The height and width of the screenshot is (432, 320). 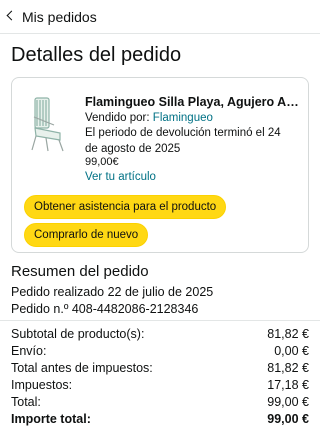 I want to click on product-price: 99,00€, so click(x=102, y=162).